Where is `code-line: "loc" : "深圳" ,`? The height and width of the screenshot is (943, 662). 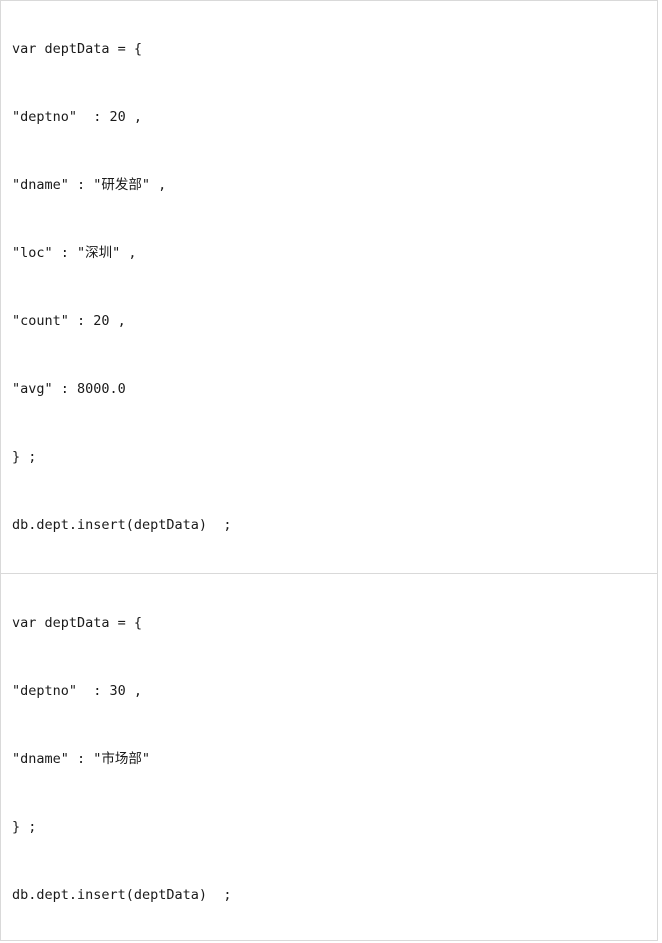 code-line: "loc" : "深圳" , is located at coordinates (74, 253).